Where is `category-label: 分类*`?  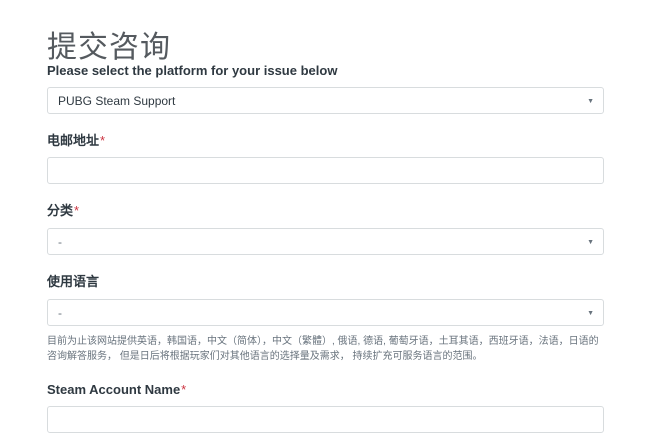
category-label: 分类* is located at coordinates (63, 211).